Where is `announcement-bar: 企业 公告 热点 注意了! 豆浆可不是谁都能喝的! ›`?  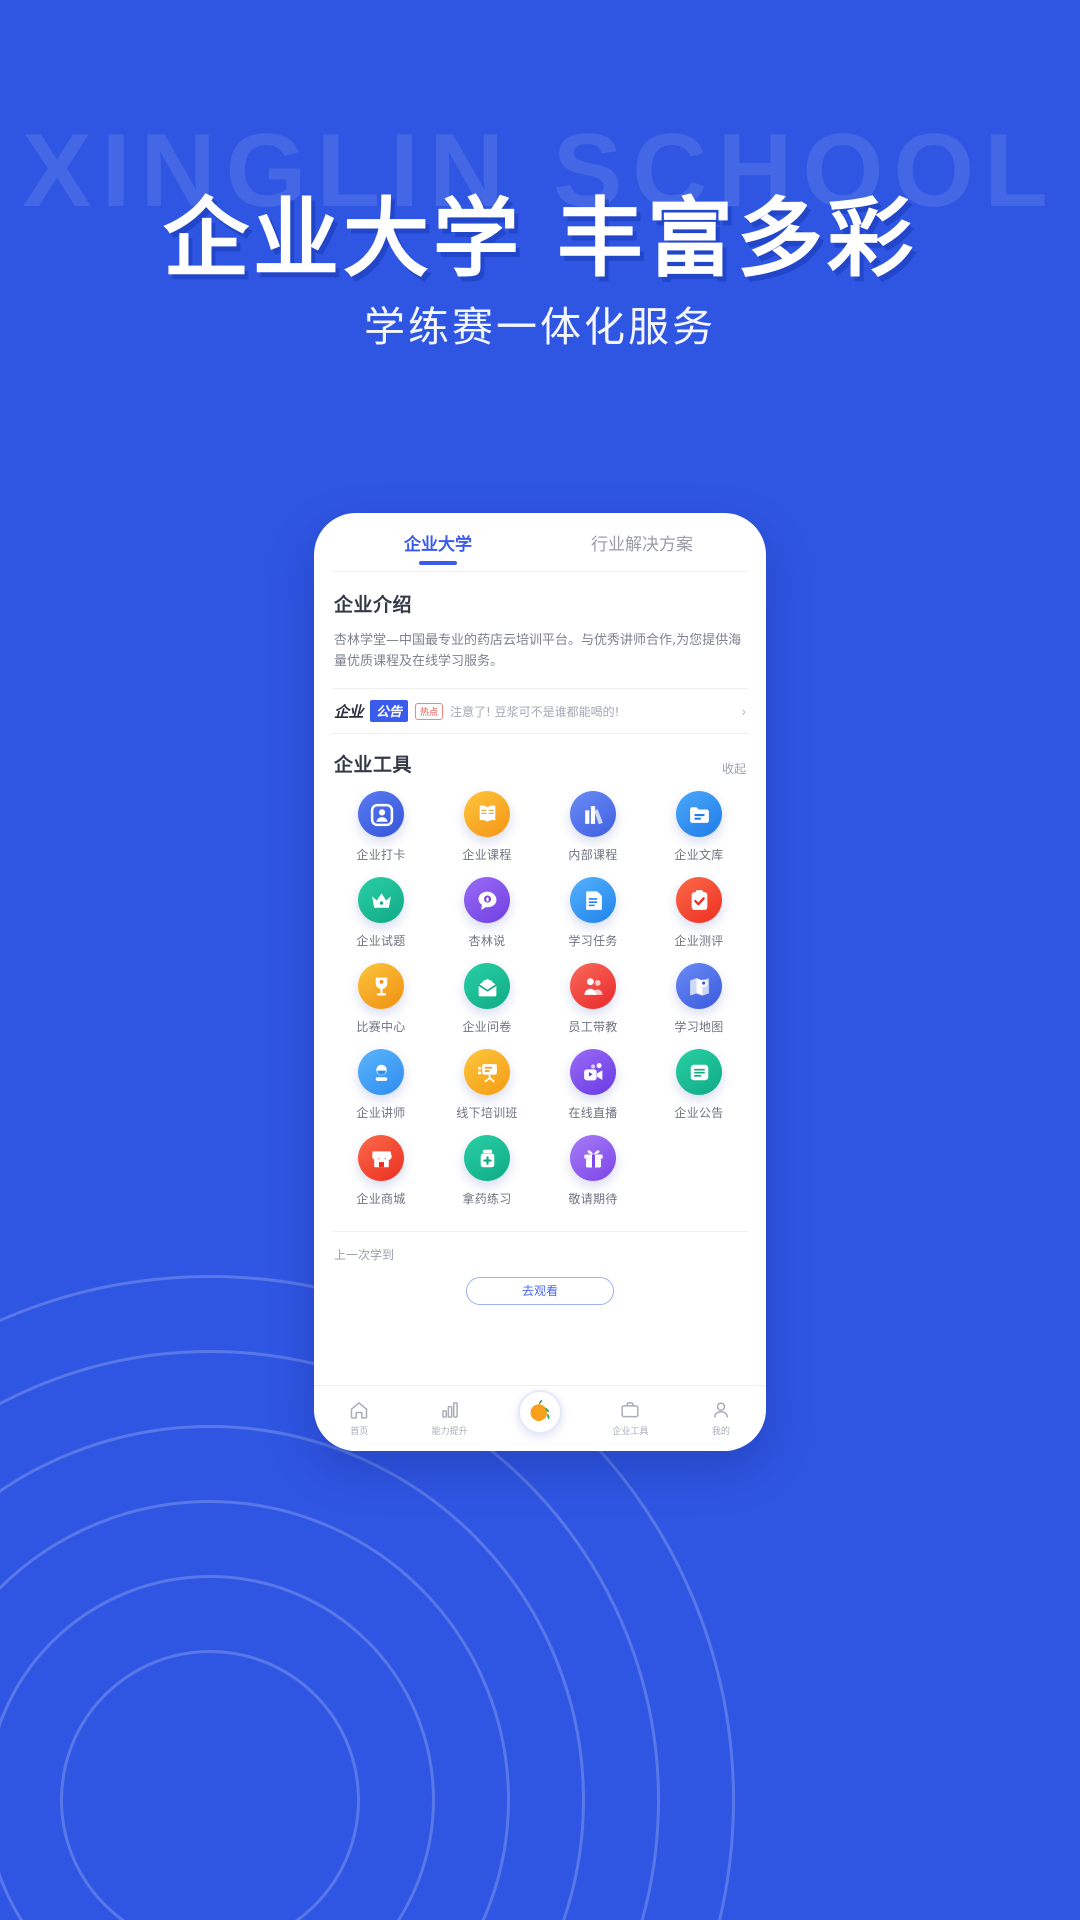
announcement-bar: 企业 公告 热点 注意了! 豆浆可不是谁都能喝的! › is located at coordinates (540, 711).